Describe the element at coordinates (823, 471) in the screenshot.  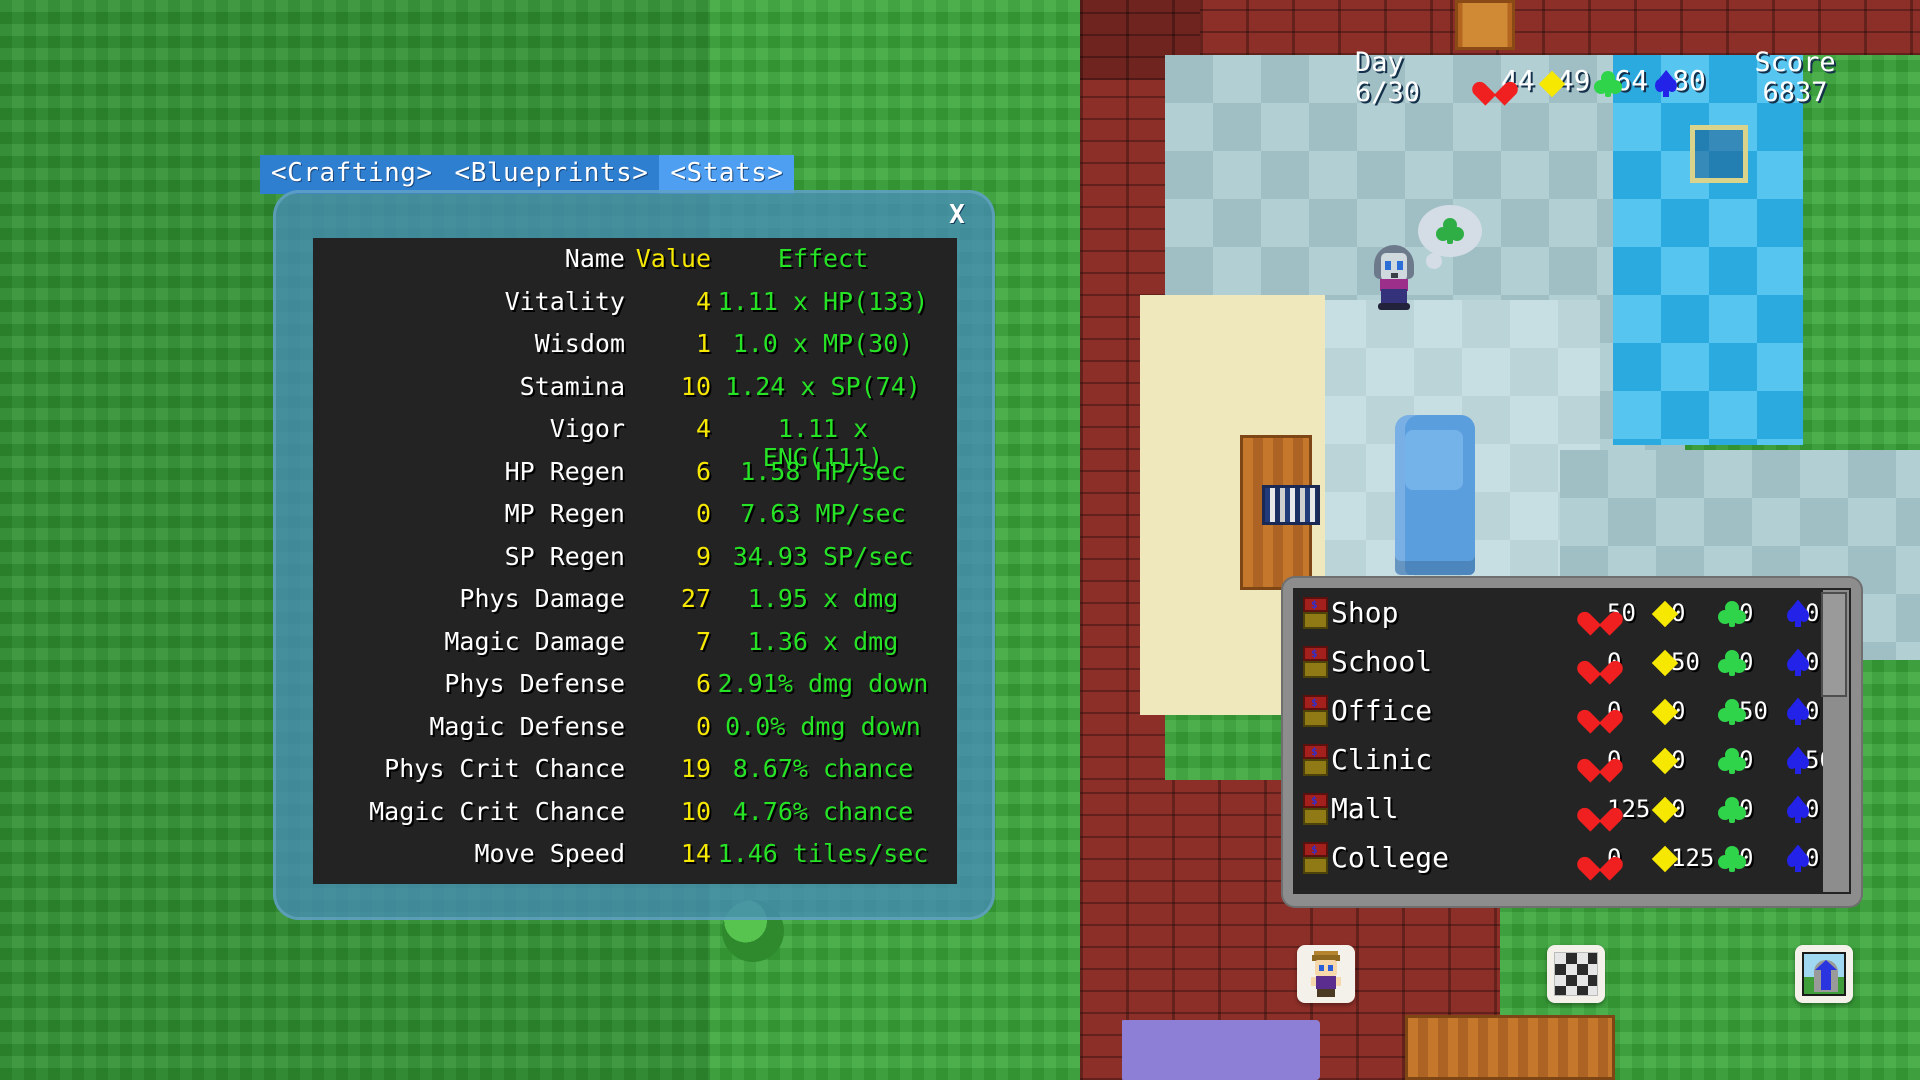
I see `stat-effect: 1.58 HP/sec` at that location.